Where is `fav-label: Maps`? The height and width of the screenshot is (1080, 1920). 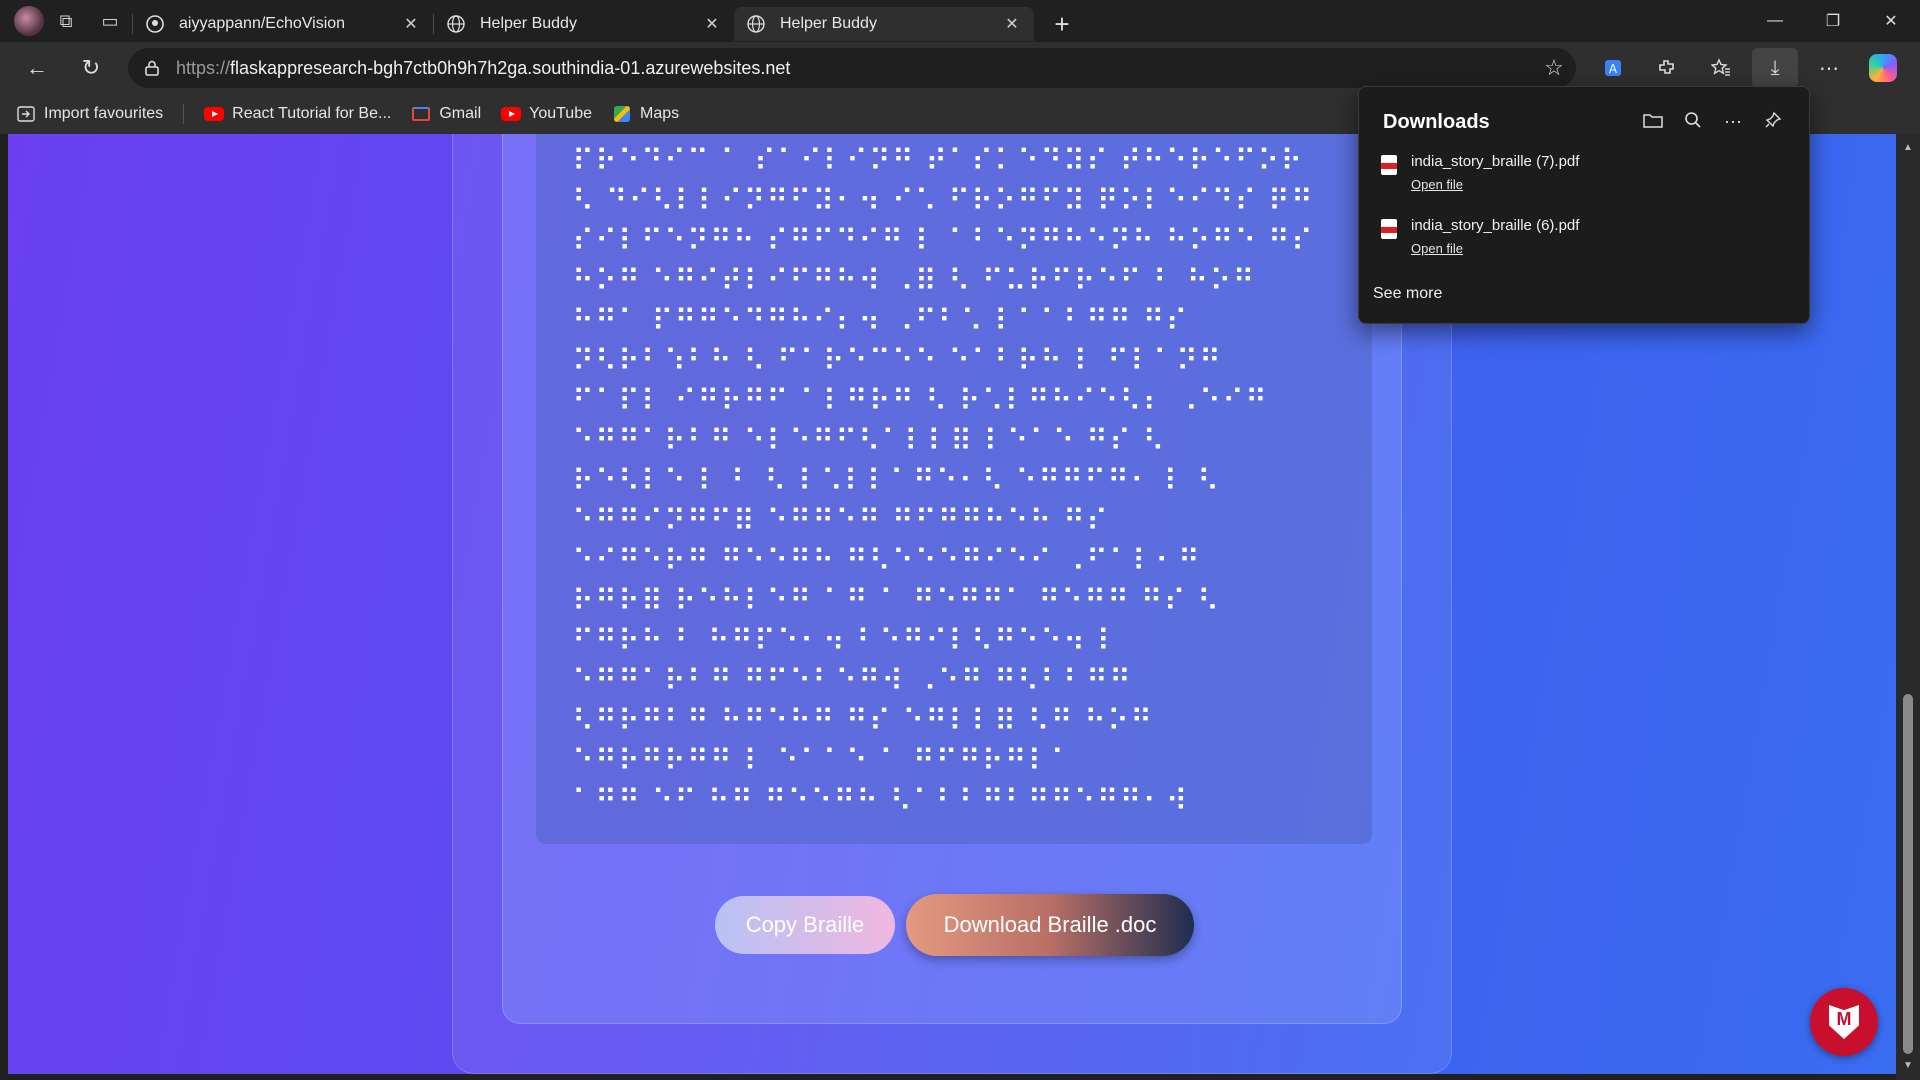 fav-label: Maps is located at coordinates (660, 113).